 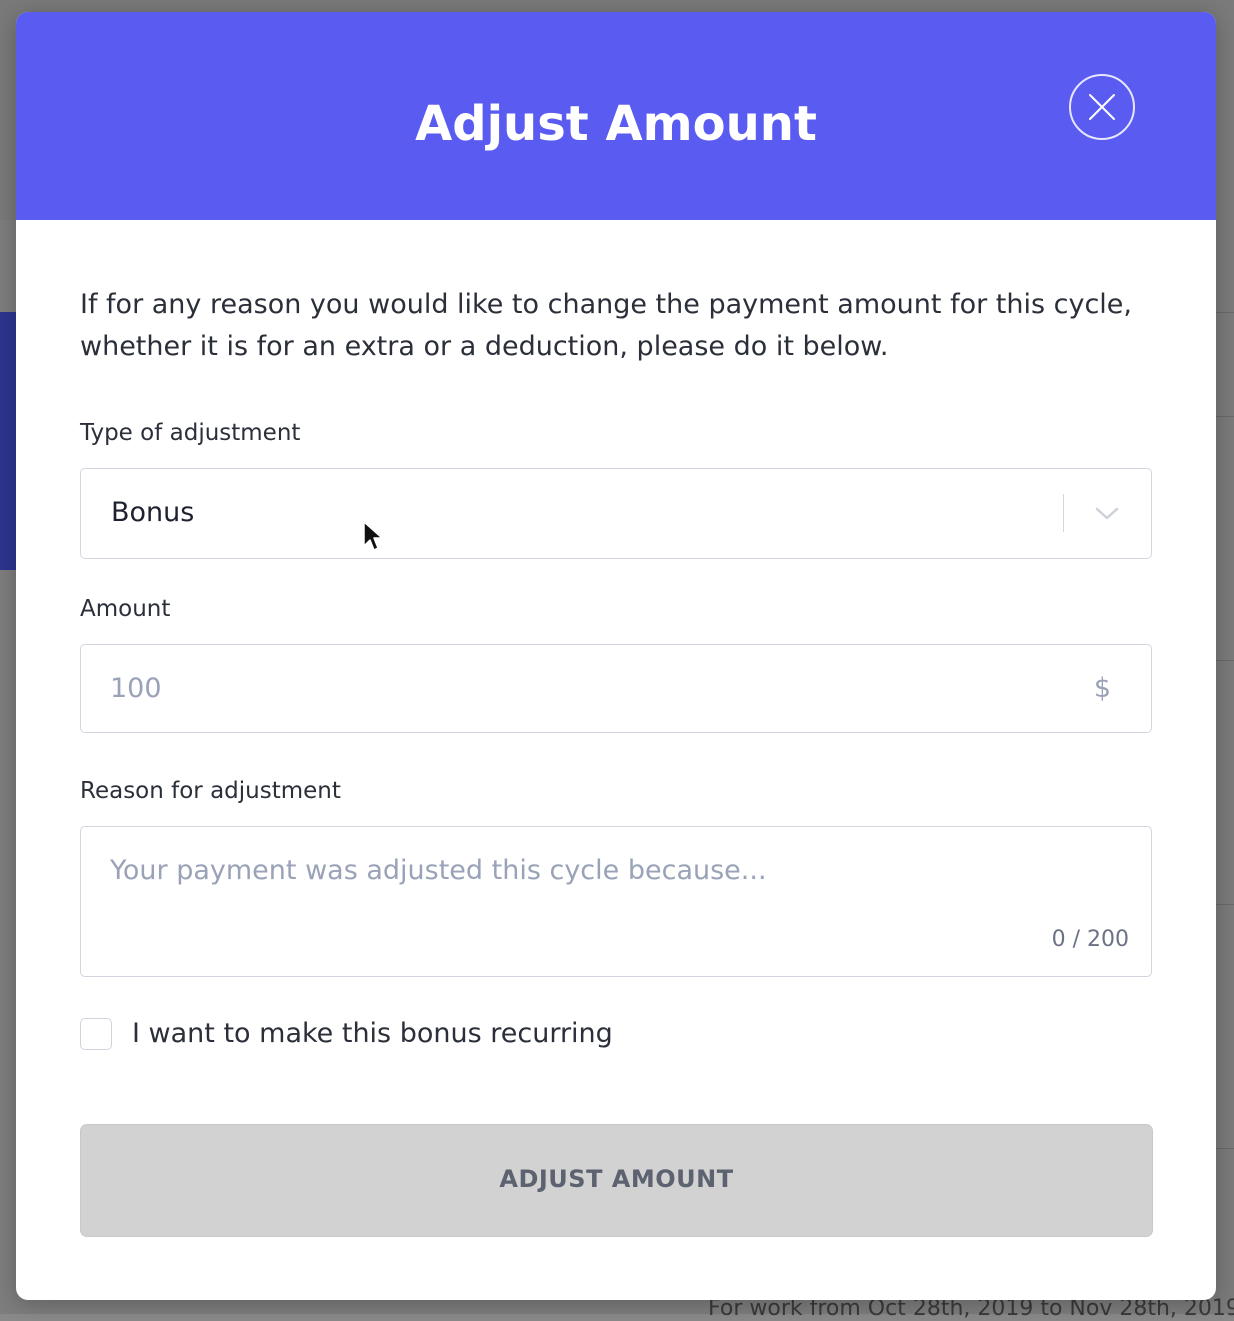 What do you see at coordinates (1063, 513) in the screenshot?
I see `select-divider` at bounding box center [1063, 513].